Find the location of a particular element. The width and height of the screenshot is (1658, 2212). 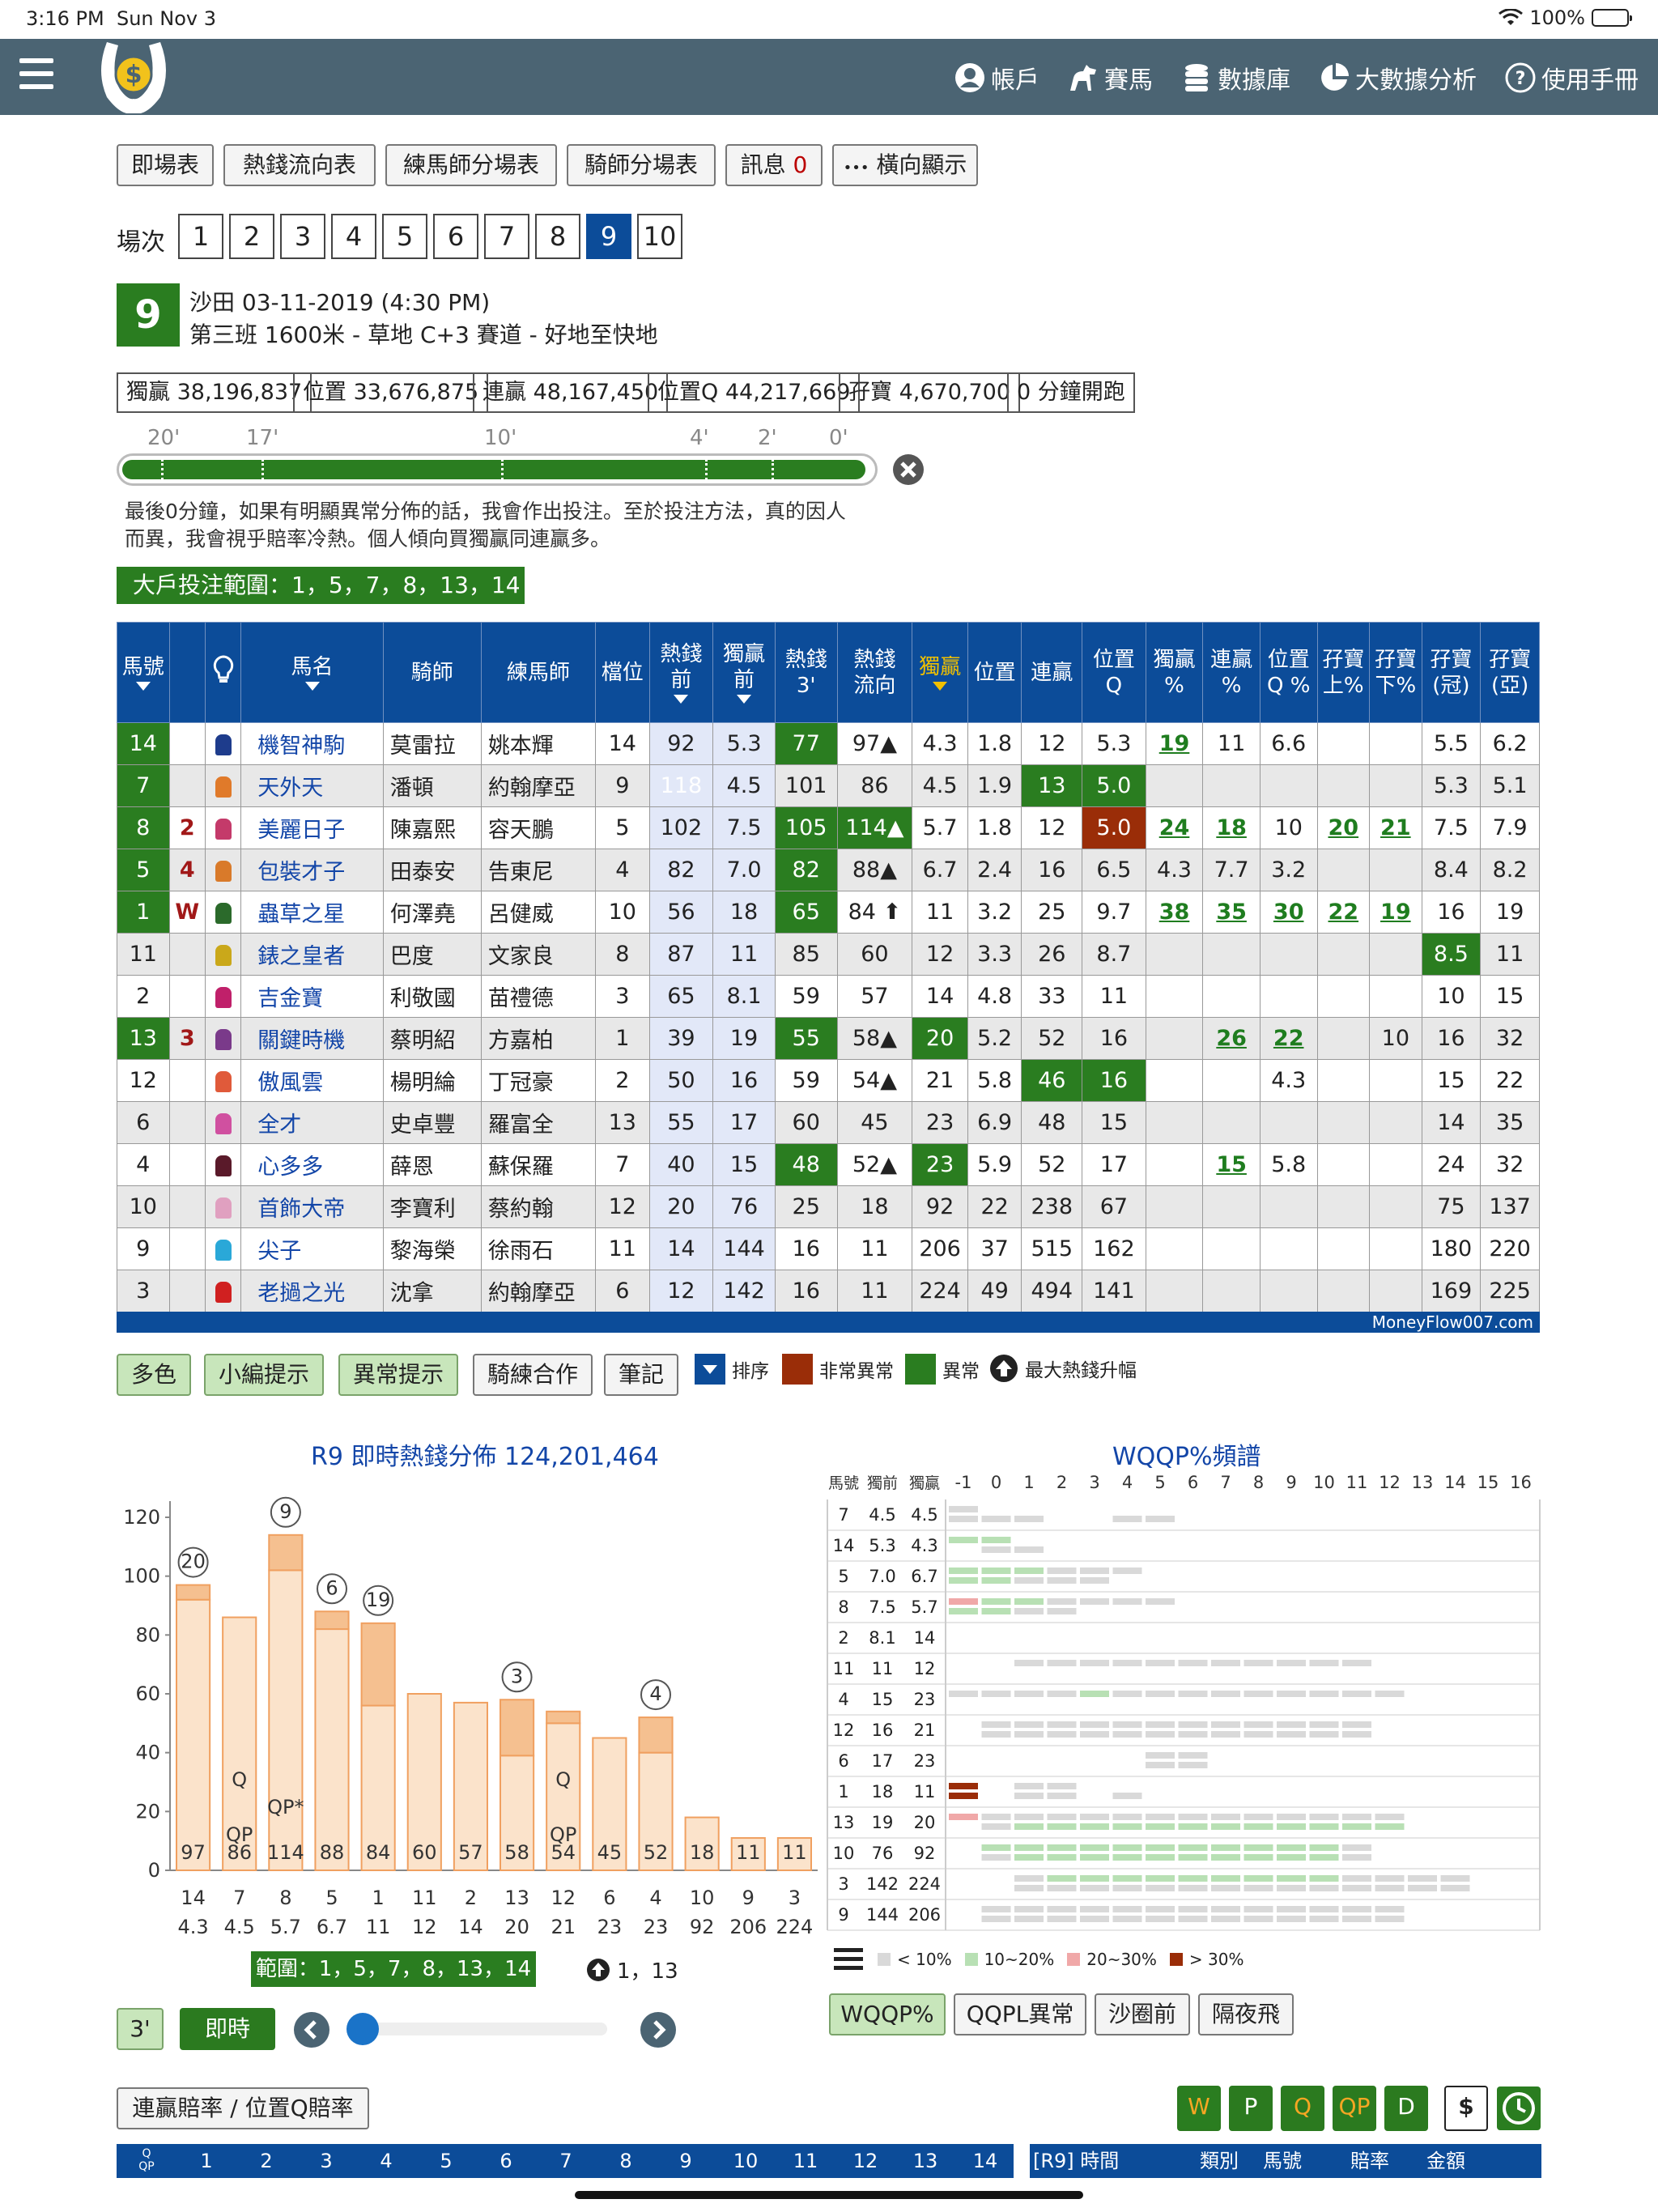

close-icon is located at coordinates (908, 470).